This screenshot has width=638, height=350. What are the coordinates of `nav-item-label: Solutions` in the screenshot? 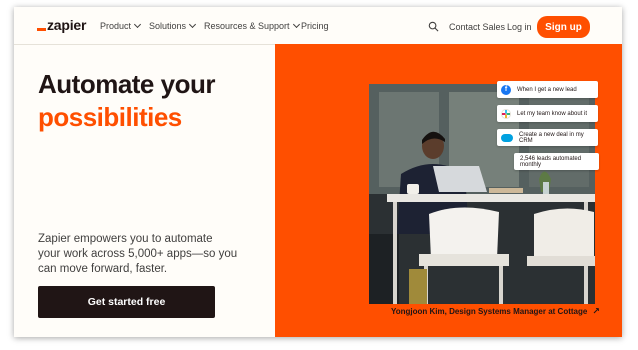 It's located at (168, 26).